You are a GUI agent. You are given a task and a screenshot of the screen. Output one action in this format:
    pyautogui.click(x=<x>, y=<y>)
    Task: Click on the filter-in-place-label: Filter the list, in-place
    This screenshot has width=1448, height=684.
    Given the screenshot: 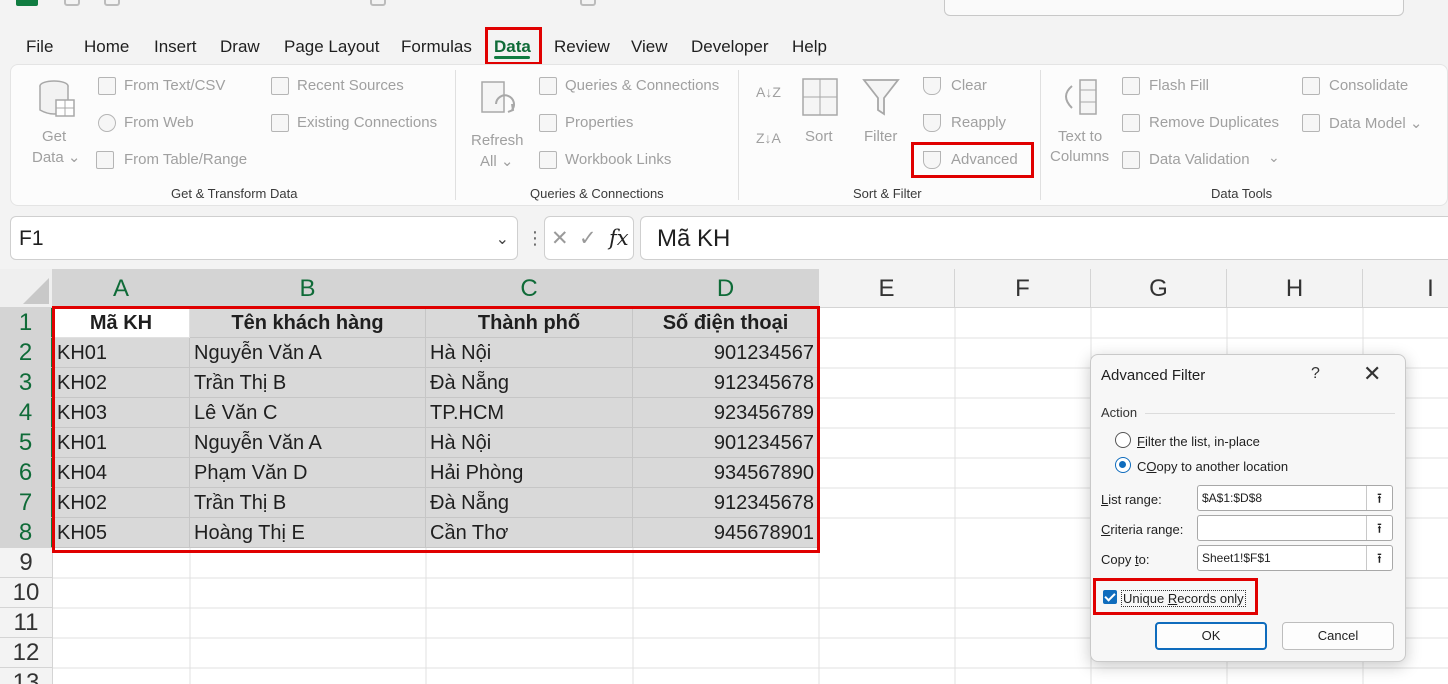 What is the action you would take?
    pyautogui.click(x=1198, y=441)
    